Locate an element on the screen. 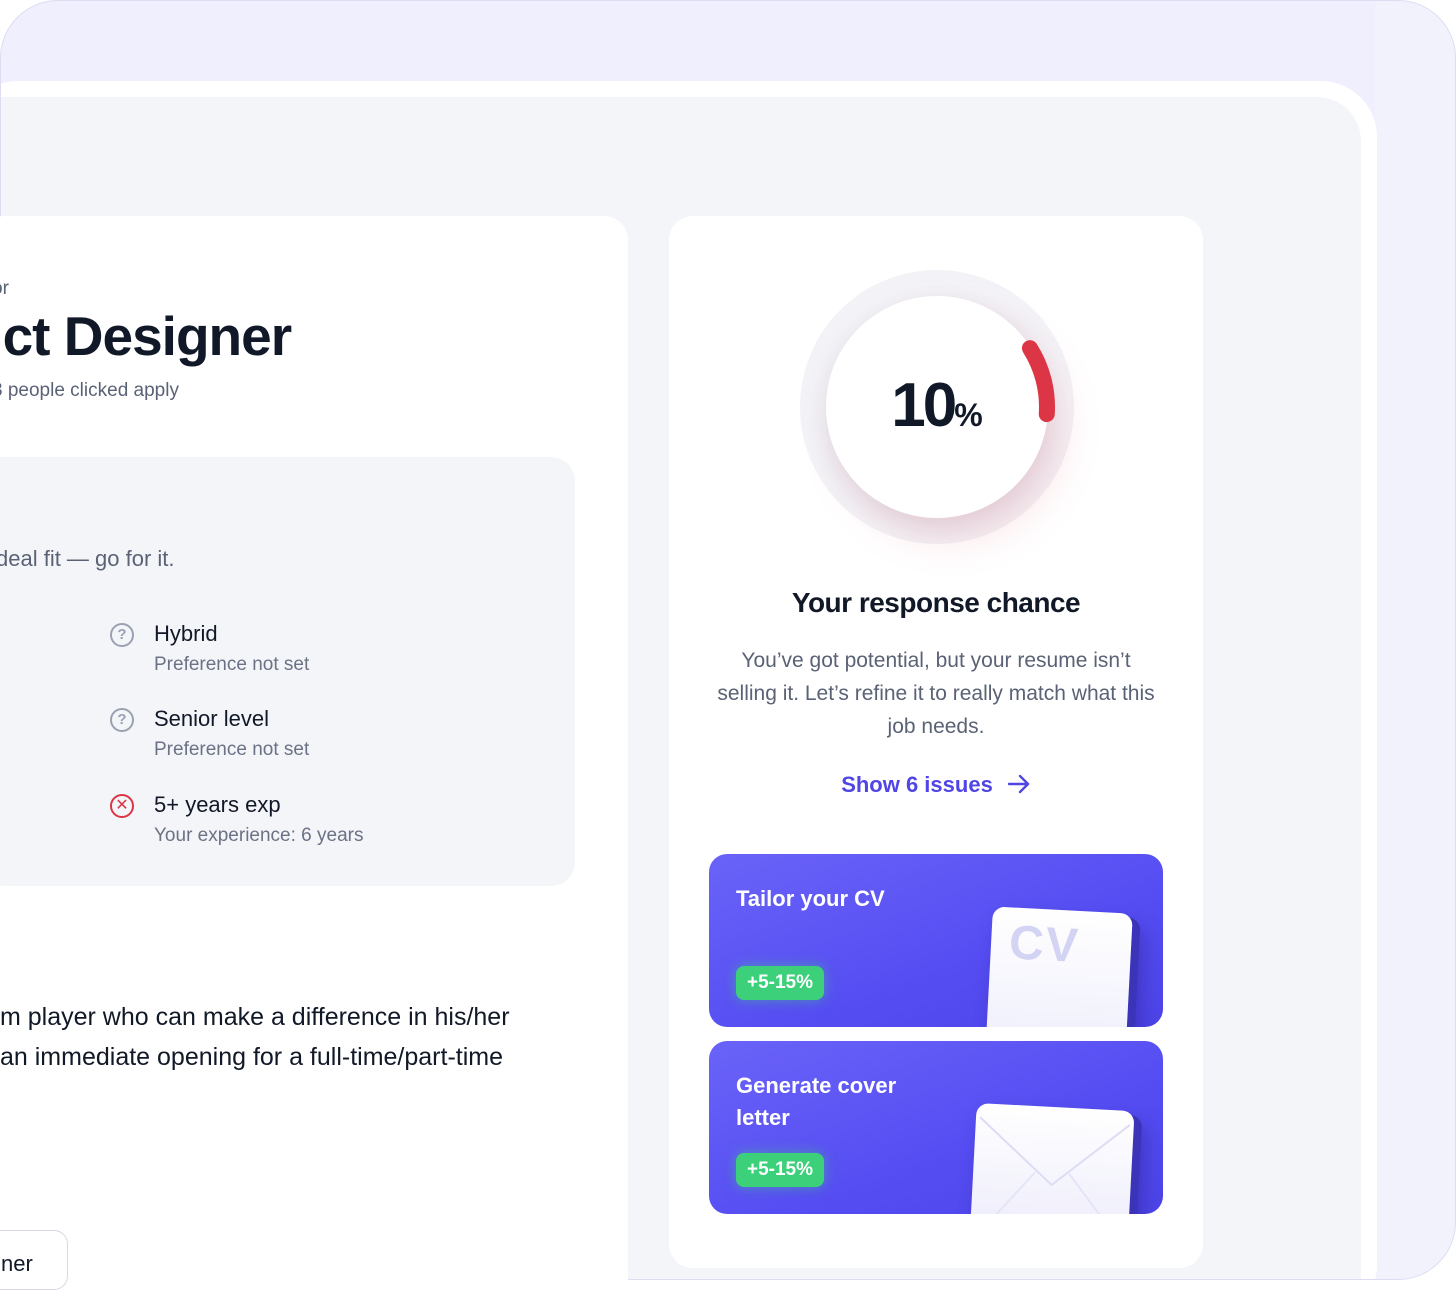 The image size is (1456, 1316). bottom-chip-button: ner is located at coordinates (34, 1260).